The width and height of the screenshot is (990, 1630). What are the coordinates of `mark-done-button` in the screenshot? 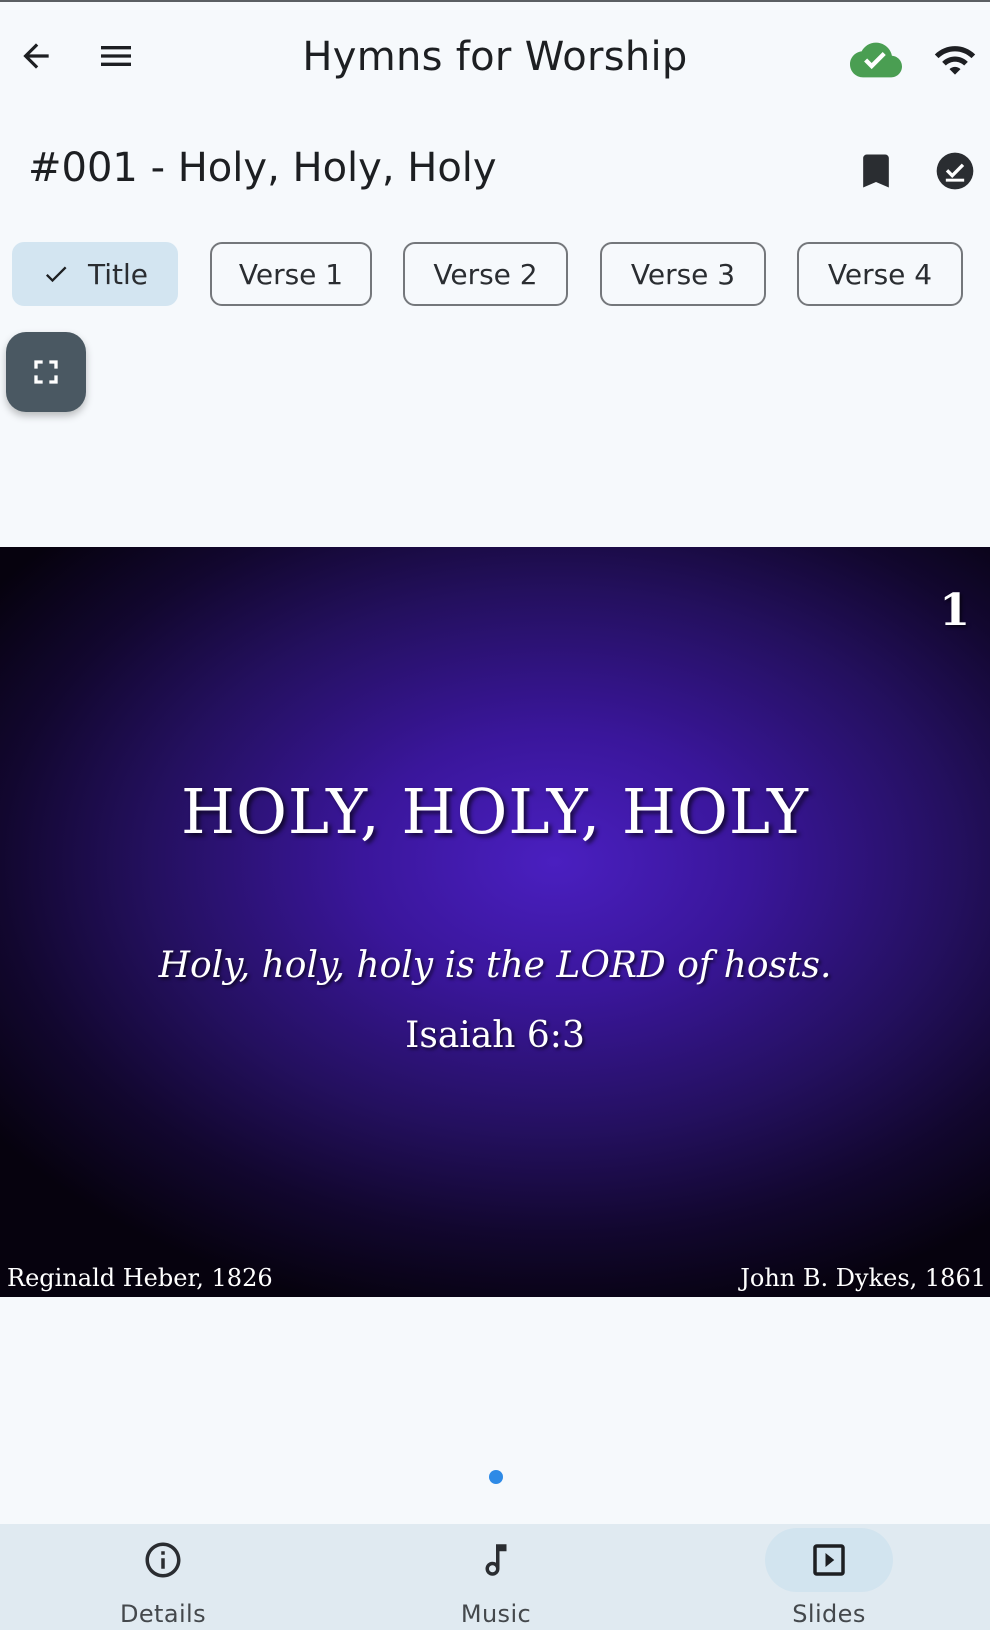 It's located at (955, 171).